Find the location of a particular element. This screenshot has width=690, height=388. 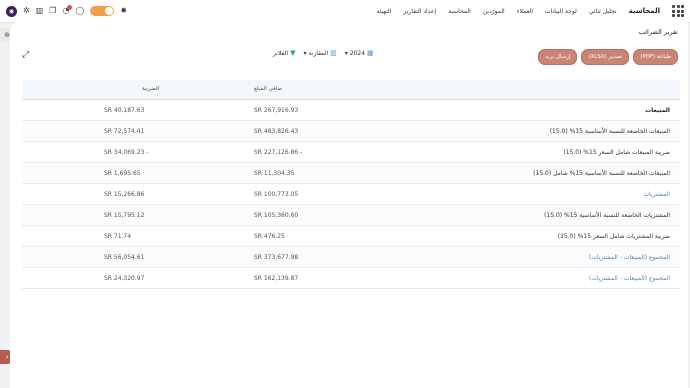

tax-amount-cell: SR 72,574.41 is located at coordinates (124, 131).